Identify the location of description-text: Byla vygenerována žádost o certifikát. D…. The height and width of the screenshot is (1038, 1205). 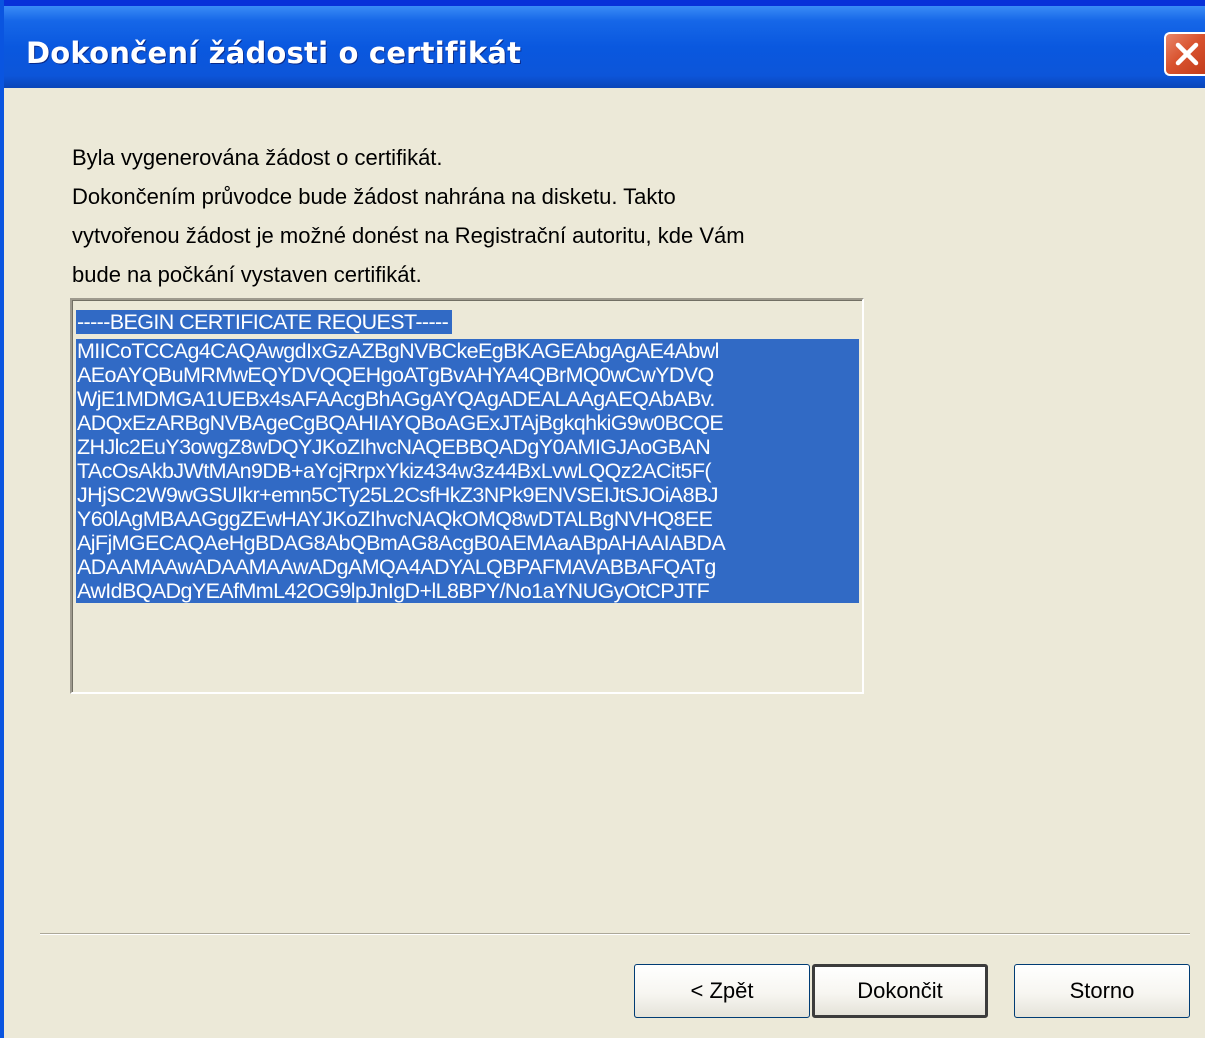
(482, 216).